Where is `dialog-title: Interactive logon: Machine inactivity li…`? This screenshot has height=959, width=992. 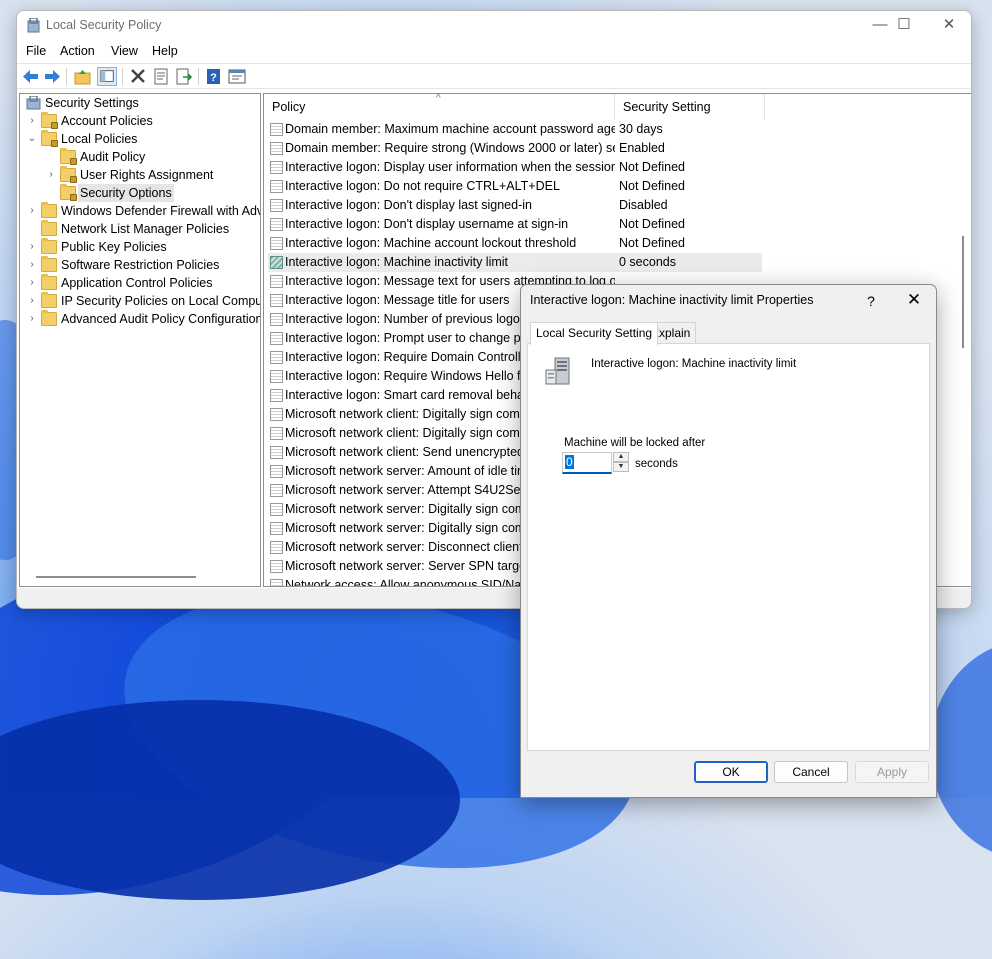
dialog-title: Interactive logon: Machine inactivity li… is located at coordinates (672, 300).